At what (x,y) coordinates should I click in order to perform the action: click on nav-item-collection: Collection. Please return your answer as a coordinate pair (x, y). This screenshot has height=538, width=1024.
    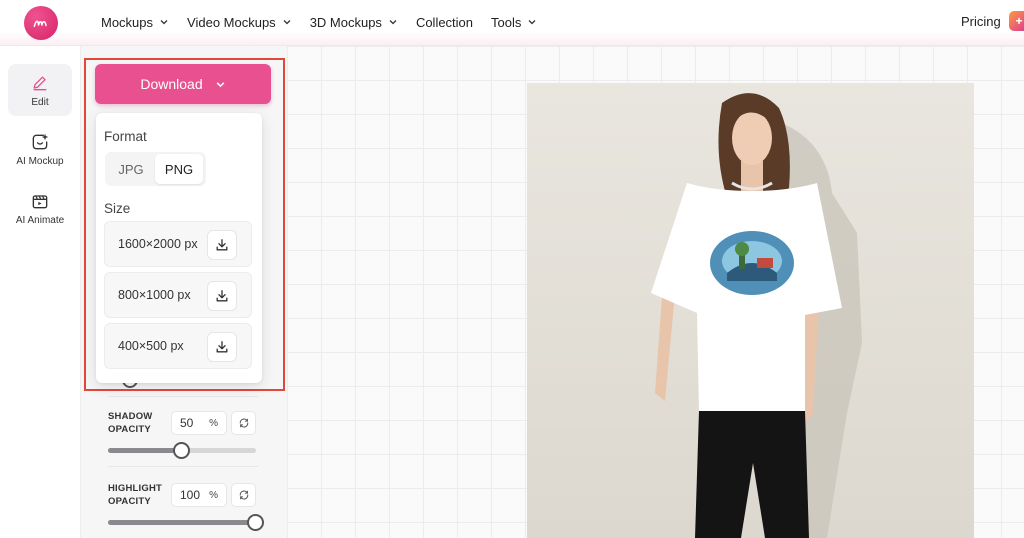
    Looking at the image, I should click on (444, 22).